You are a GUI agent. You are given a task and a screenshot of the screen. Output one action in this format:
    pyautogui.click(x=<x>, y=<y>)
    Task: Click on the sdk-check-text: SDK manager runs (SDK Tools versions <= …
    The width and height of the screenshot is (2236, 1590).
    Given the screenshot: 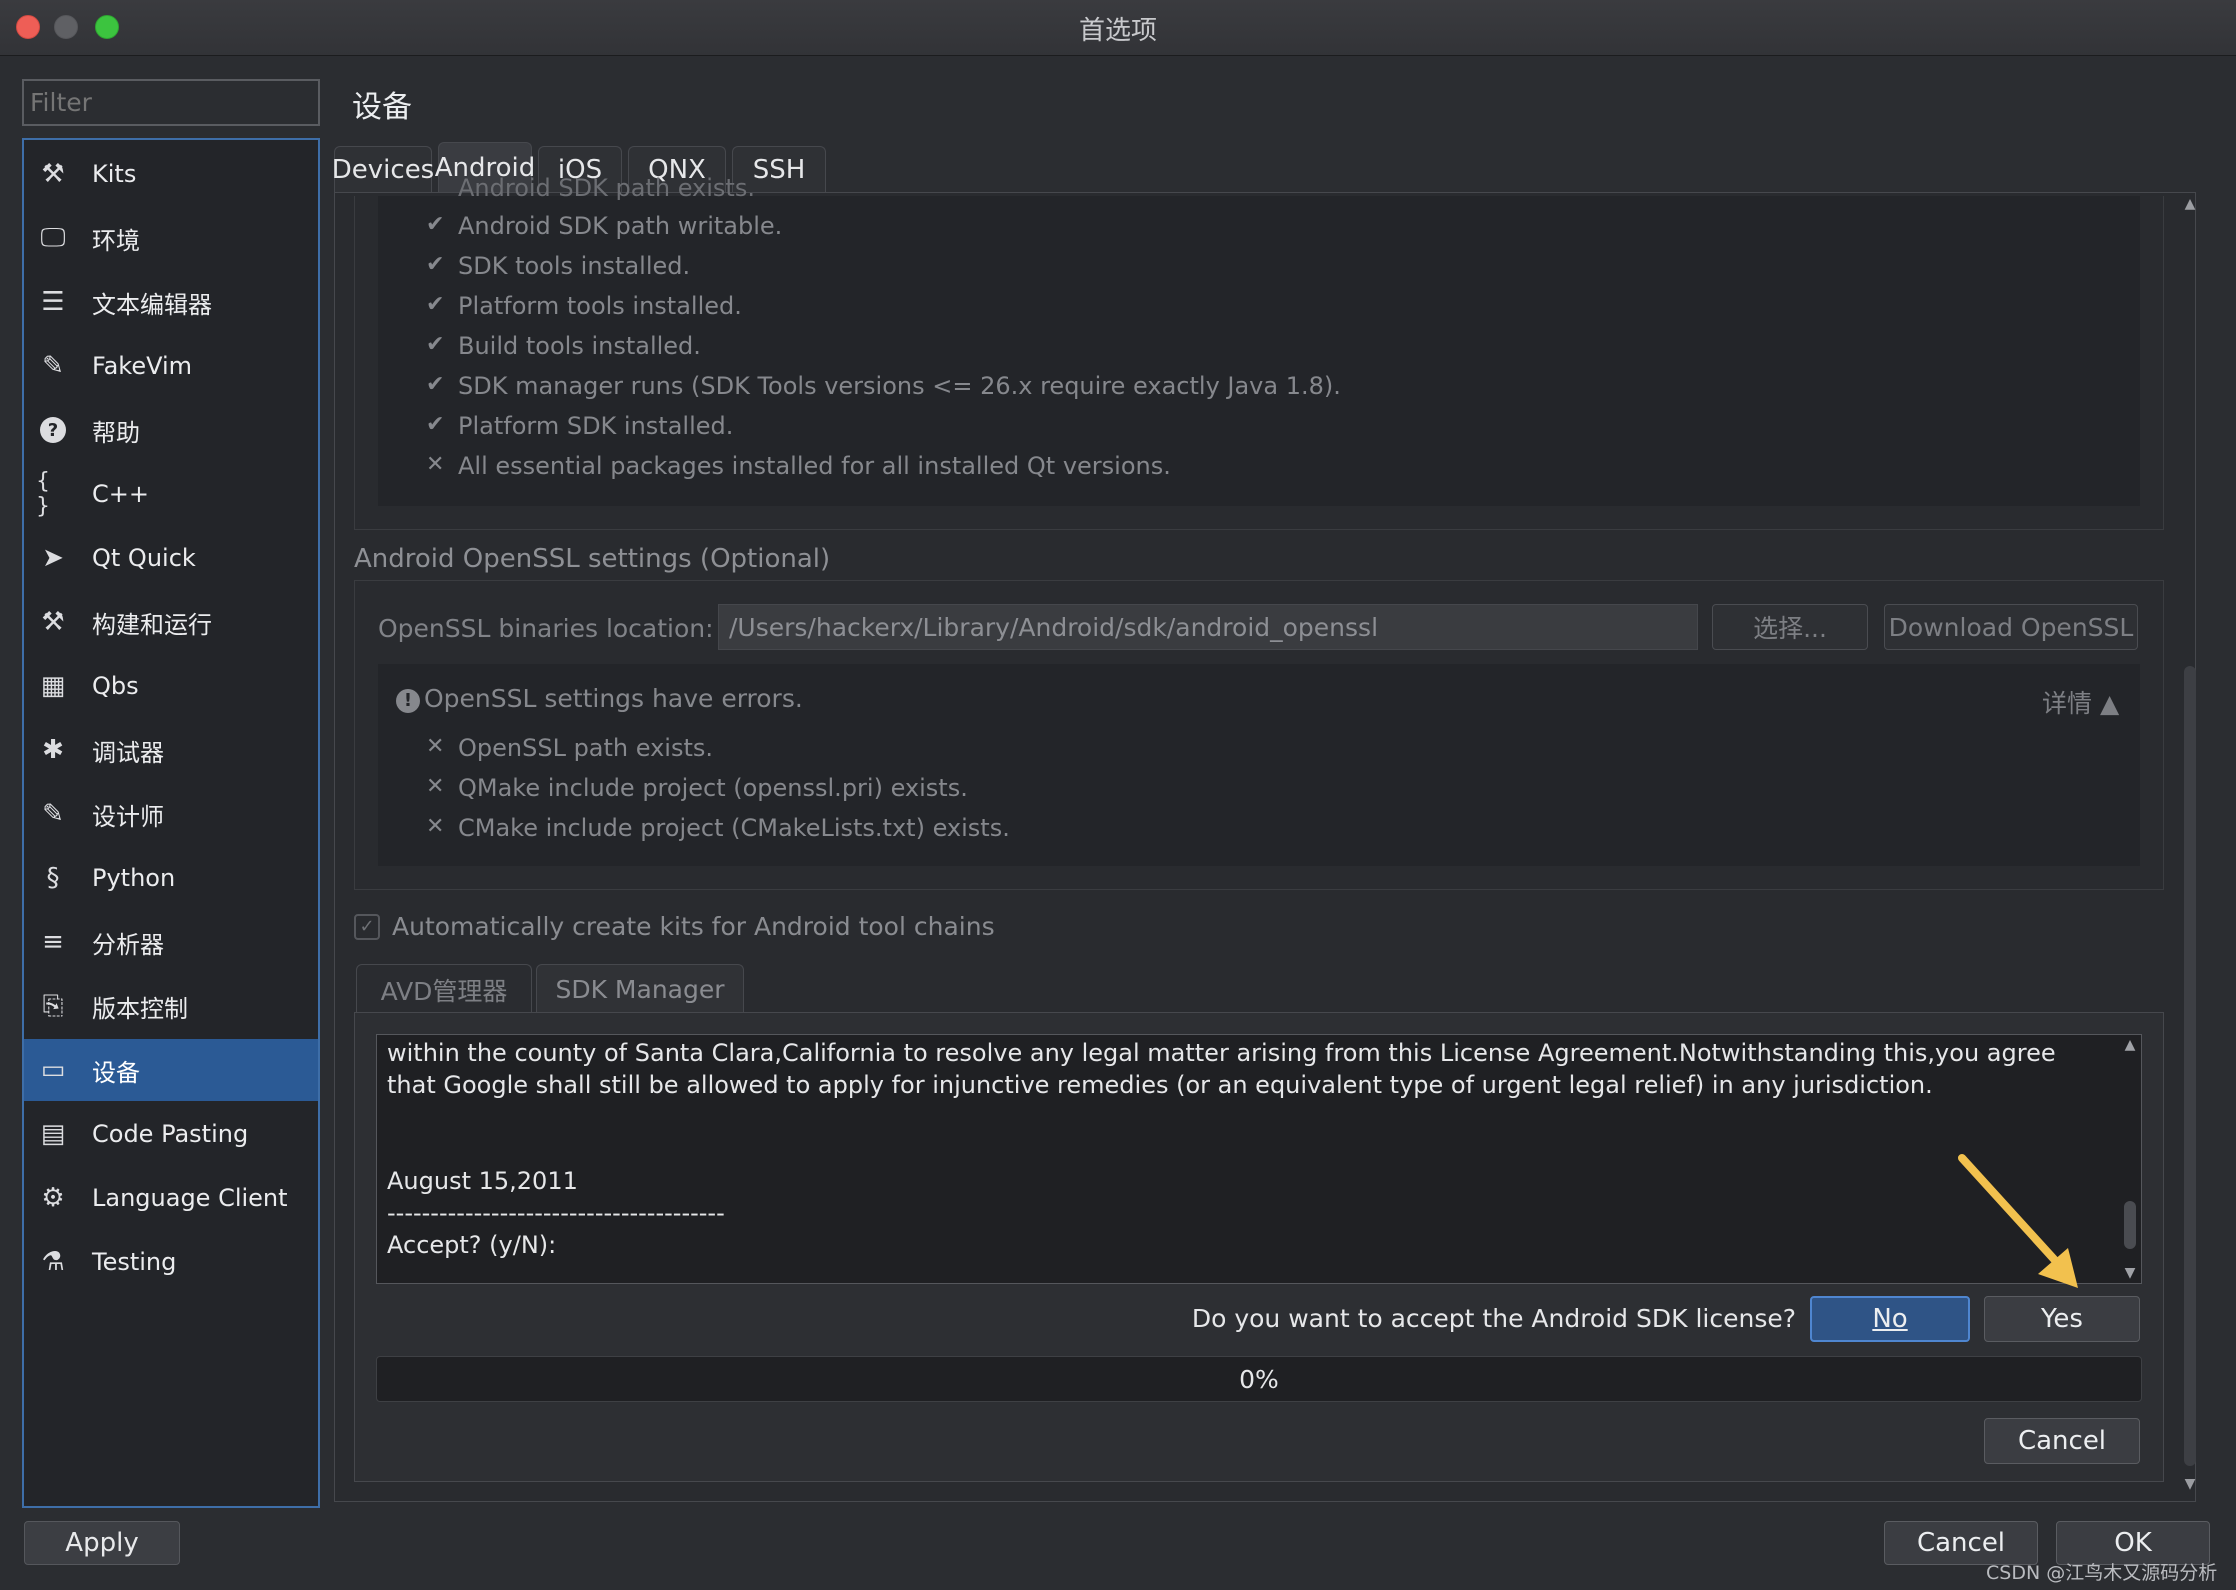 What is the action you would take?
    pyautogui.click(x=899, y=386)
    